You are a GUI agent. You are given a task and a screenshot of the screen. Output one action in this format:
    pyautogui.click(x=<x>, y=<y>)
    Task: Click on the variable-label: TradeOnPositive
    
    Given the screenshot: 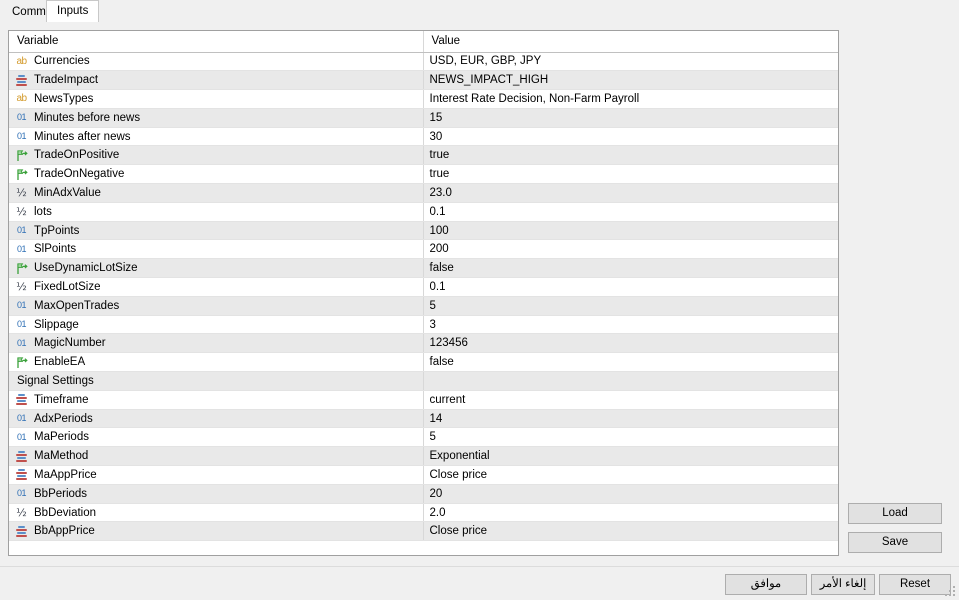 What is the action you would take?
    pyautogui.click(x=77, y=155)
    